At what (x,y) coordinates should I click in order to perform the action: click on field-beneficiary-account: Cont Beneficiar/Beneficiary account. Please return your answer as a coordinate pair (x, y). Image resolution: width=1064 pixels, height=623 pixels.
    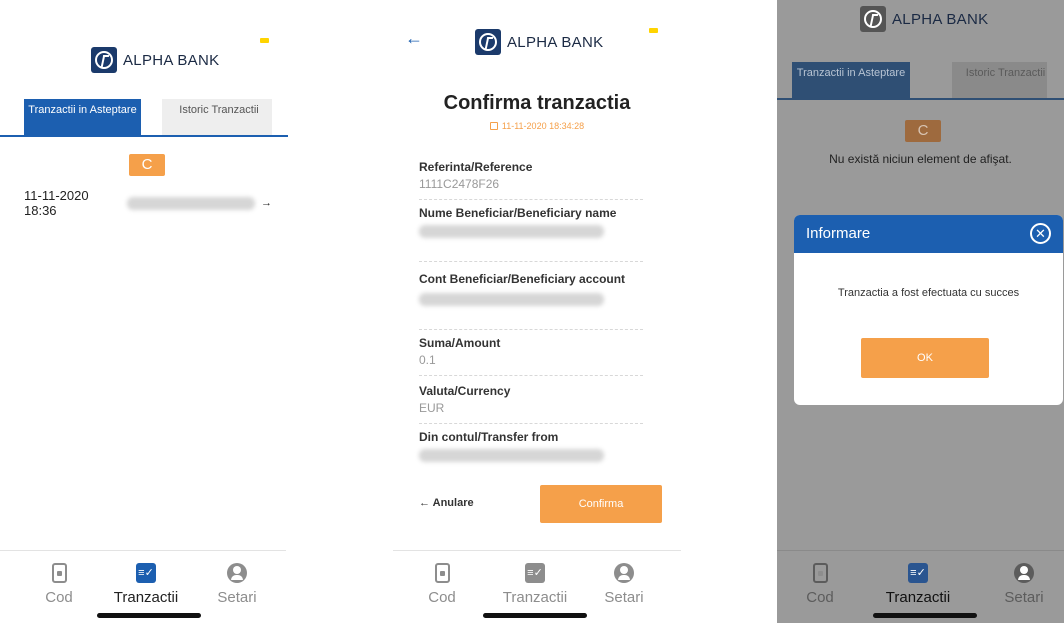
    Looking at the image, I should click on (531, 301).